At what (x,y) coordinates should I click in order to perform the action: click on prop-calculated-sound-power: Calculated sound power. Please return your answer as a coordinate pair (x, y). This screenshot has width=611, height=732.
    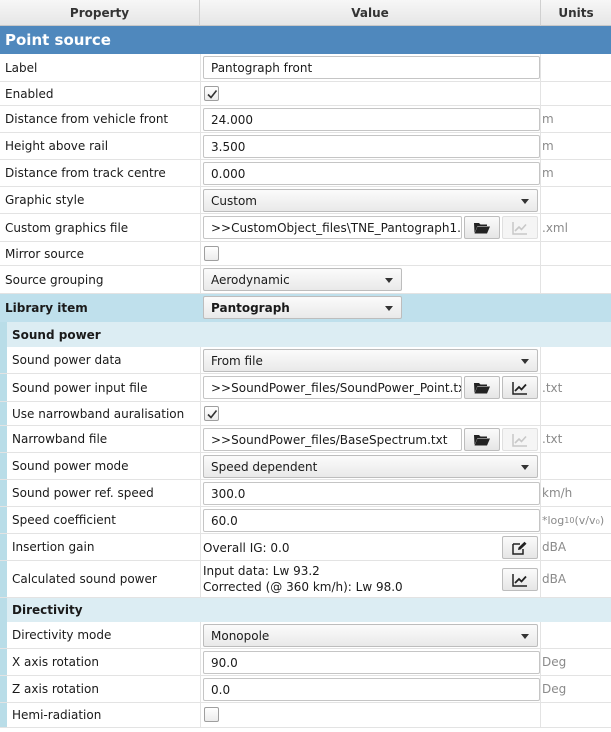
    Looking at the image, I should click on (84, 579).